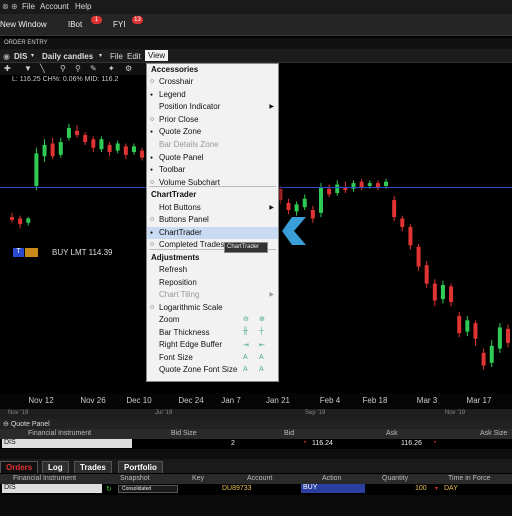 Image resolution: width=512 pixels, height=516 pixels. What do you see at coordinates (469, 478) in the screenshot?
I see `or-header-tif: Time in Force` at bounding box center [469, 478].